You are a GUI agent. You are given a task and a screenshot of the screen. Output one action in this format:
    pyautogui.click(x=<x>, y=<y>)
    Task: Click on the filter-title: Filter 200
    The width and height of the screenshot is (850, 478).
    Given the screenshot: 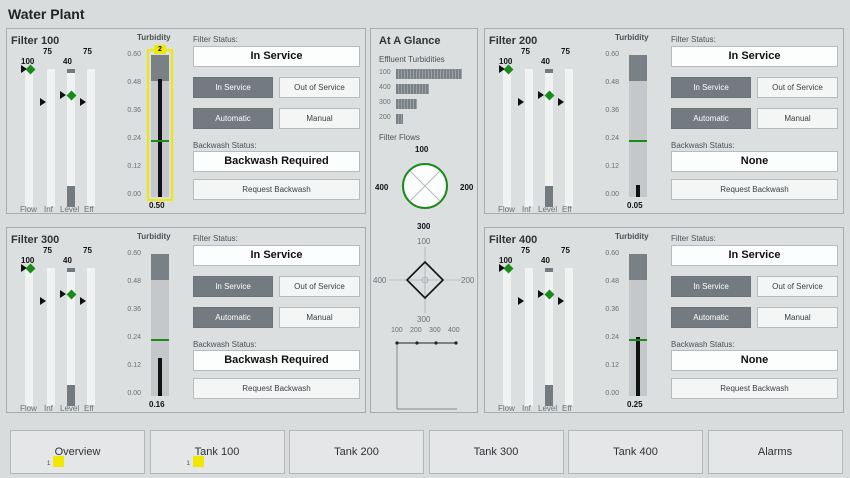 What is the action you would take?
    pyautogui.click(x=513, y=41)
    